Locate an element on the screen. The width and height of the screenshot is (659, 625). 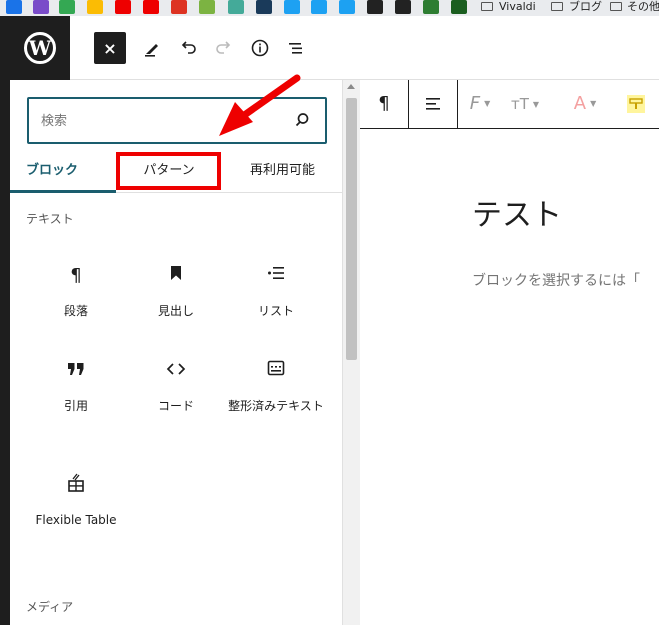
block-type-button: ¶ is located at coordinates (384, 104).